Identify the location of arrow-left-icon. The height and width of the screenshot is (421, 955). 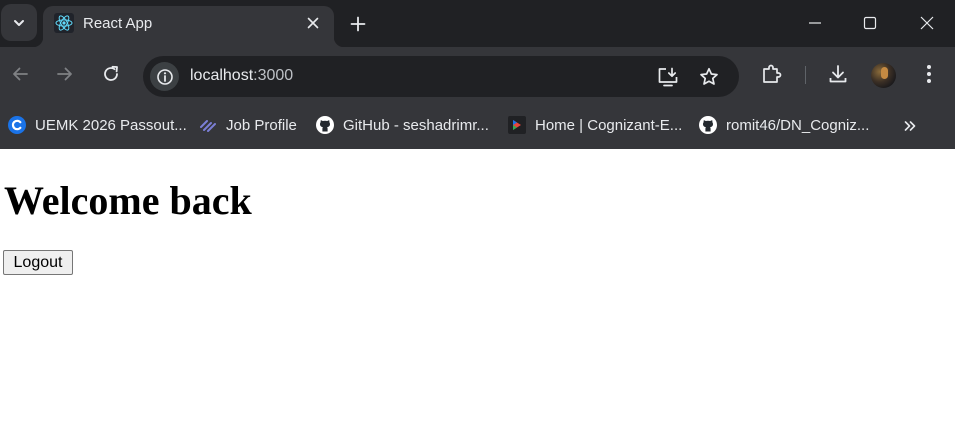
(20, 74).